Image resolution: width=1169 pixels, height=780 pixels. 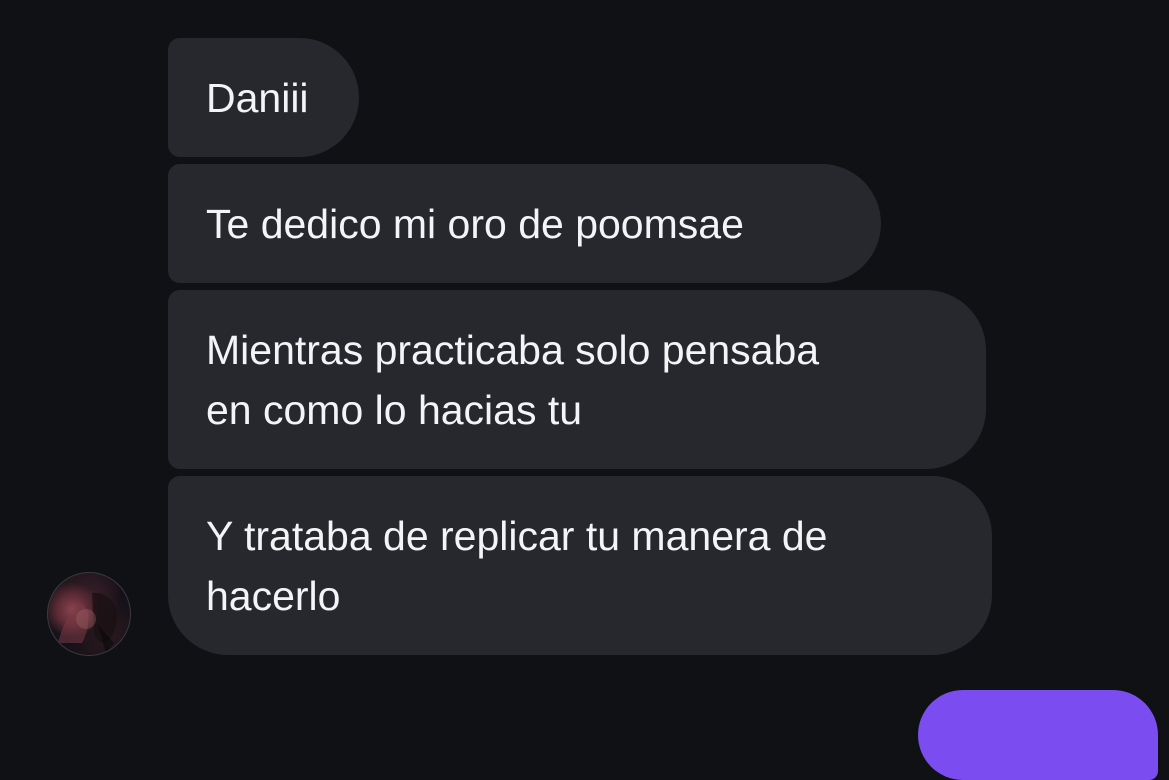 I want to click on message-text: Te dedico mi oro de poomsae, so click(x=475, y=223).